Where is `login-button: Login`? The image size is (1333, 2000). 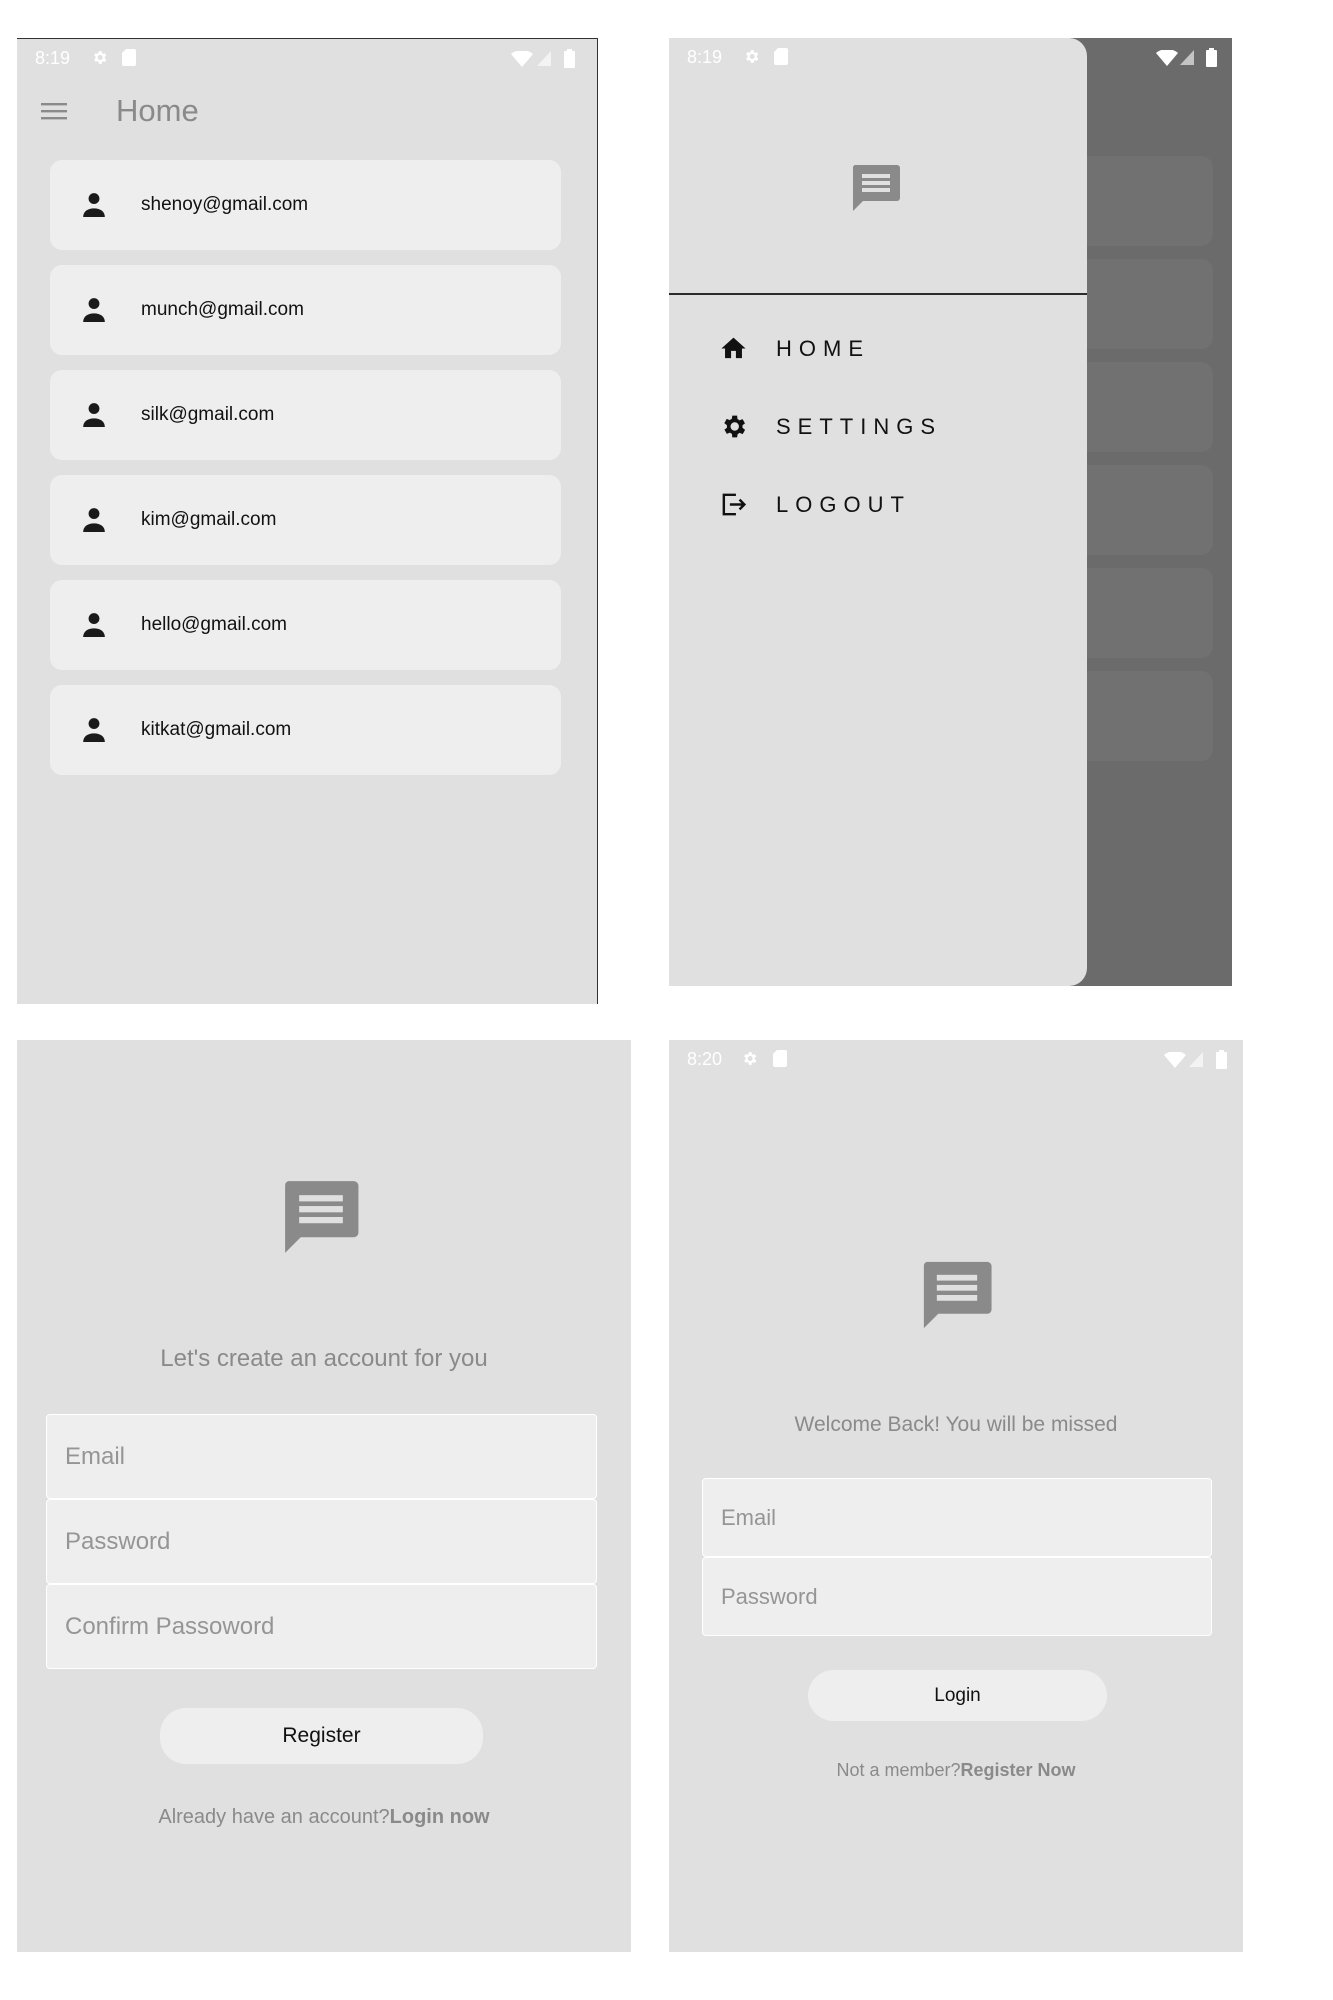
login-button: Login is located at coordinates (957, 1695).